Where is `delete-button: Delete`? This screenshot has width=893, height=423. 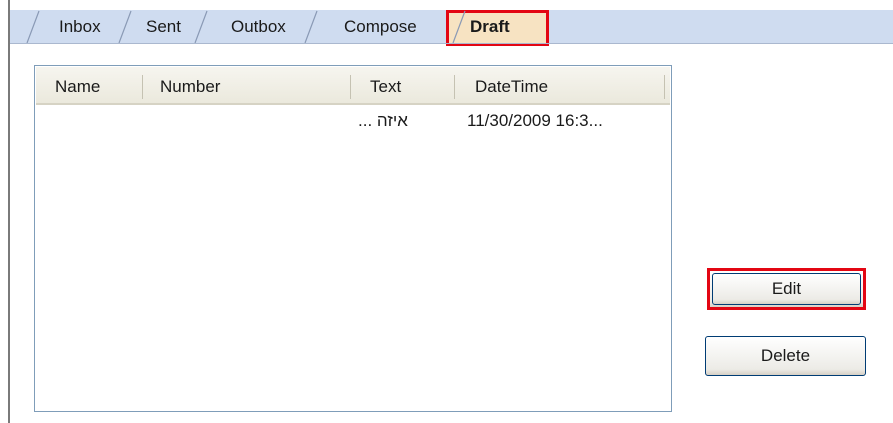
delete-button: Delete is located at coordinates (785, 356).